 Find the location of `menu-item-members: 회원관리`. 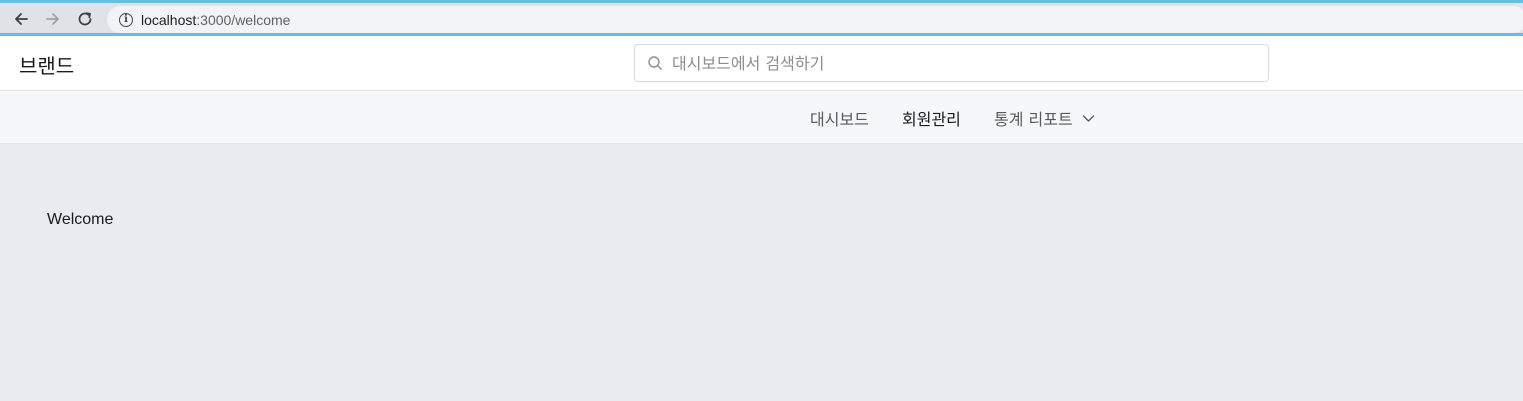

menu-item-members: 회원관리 is located at coordinates (931, 118).